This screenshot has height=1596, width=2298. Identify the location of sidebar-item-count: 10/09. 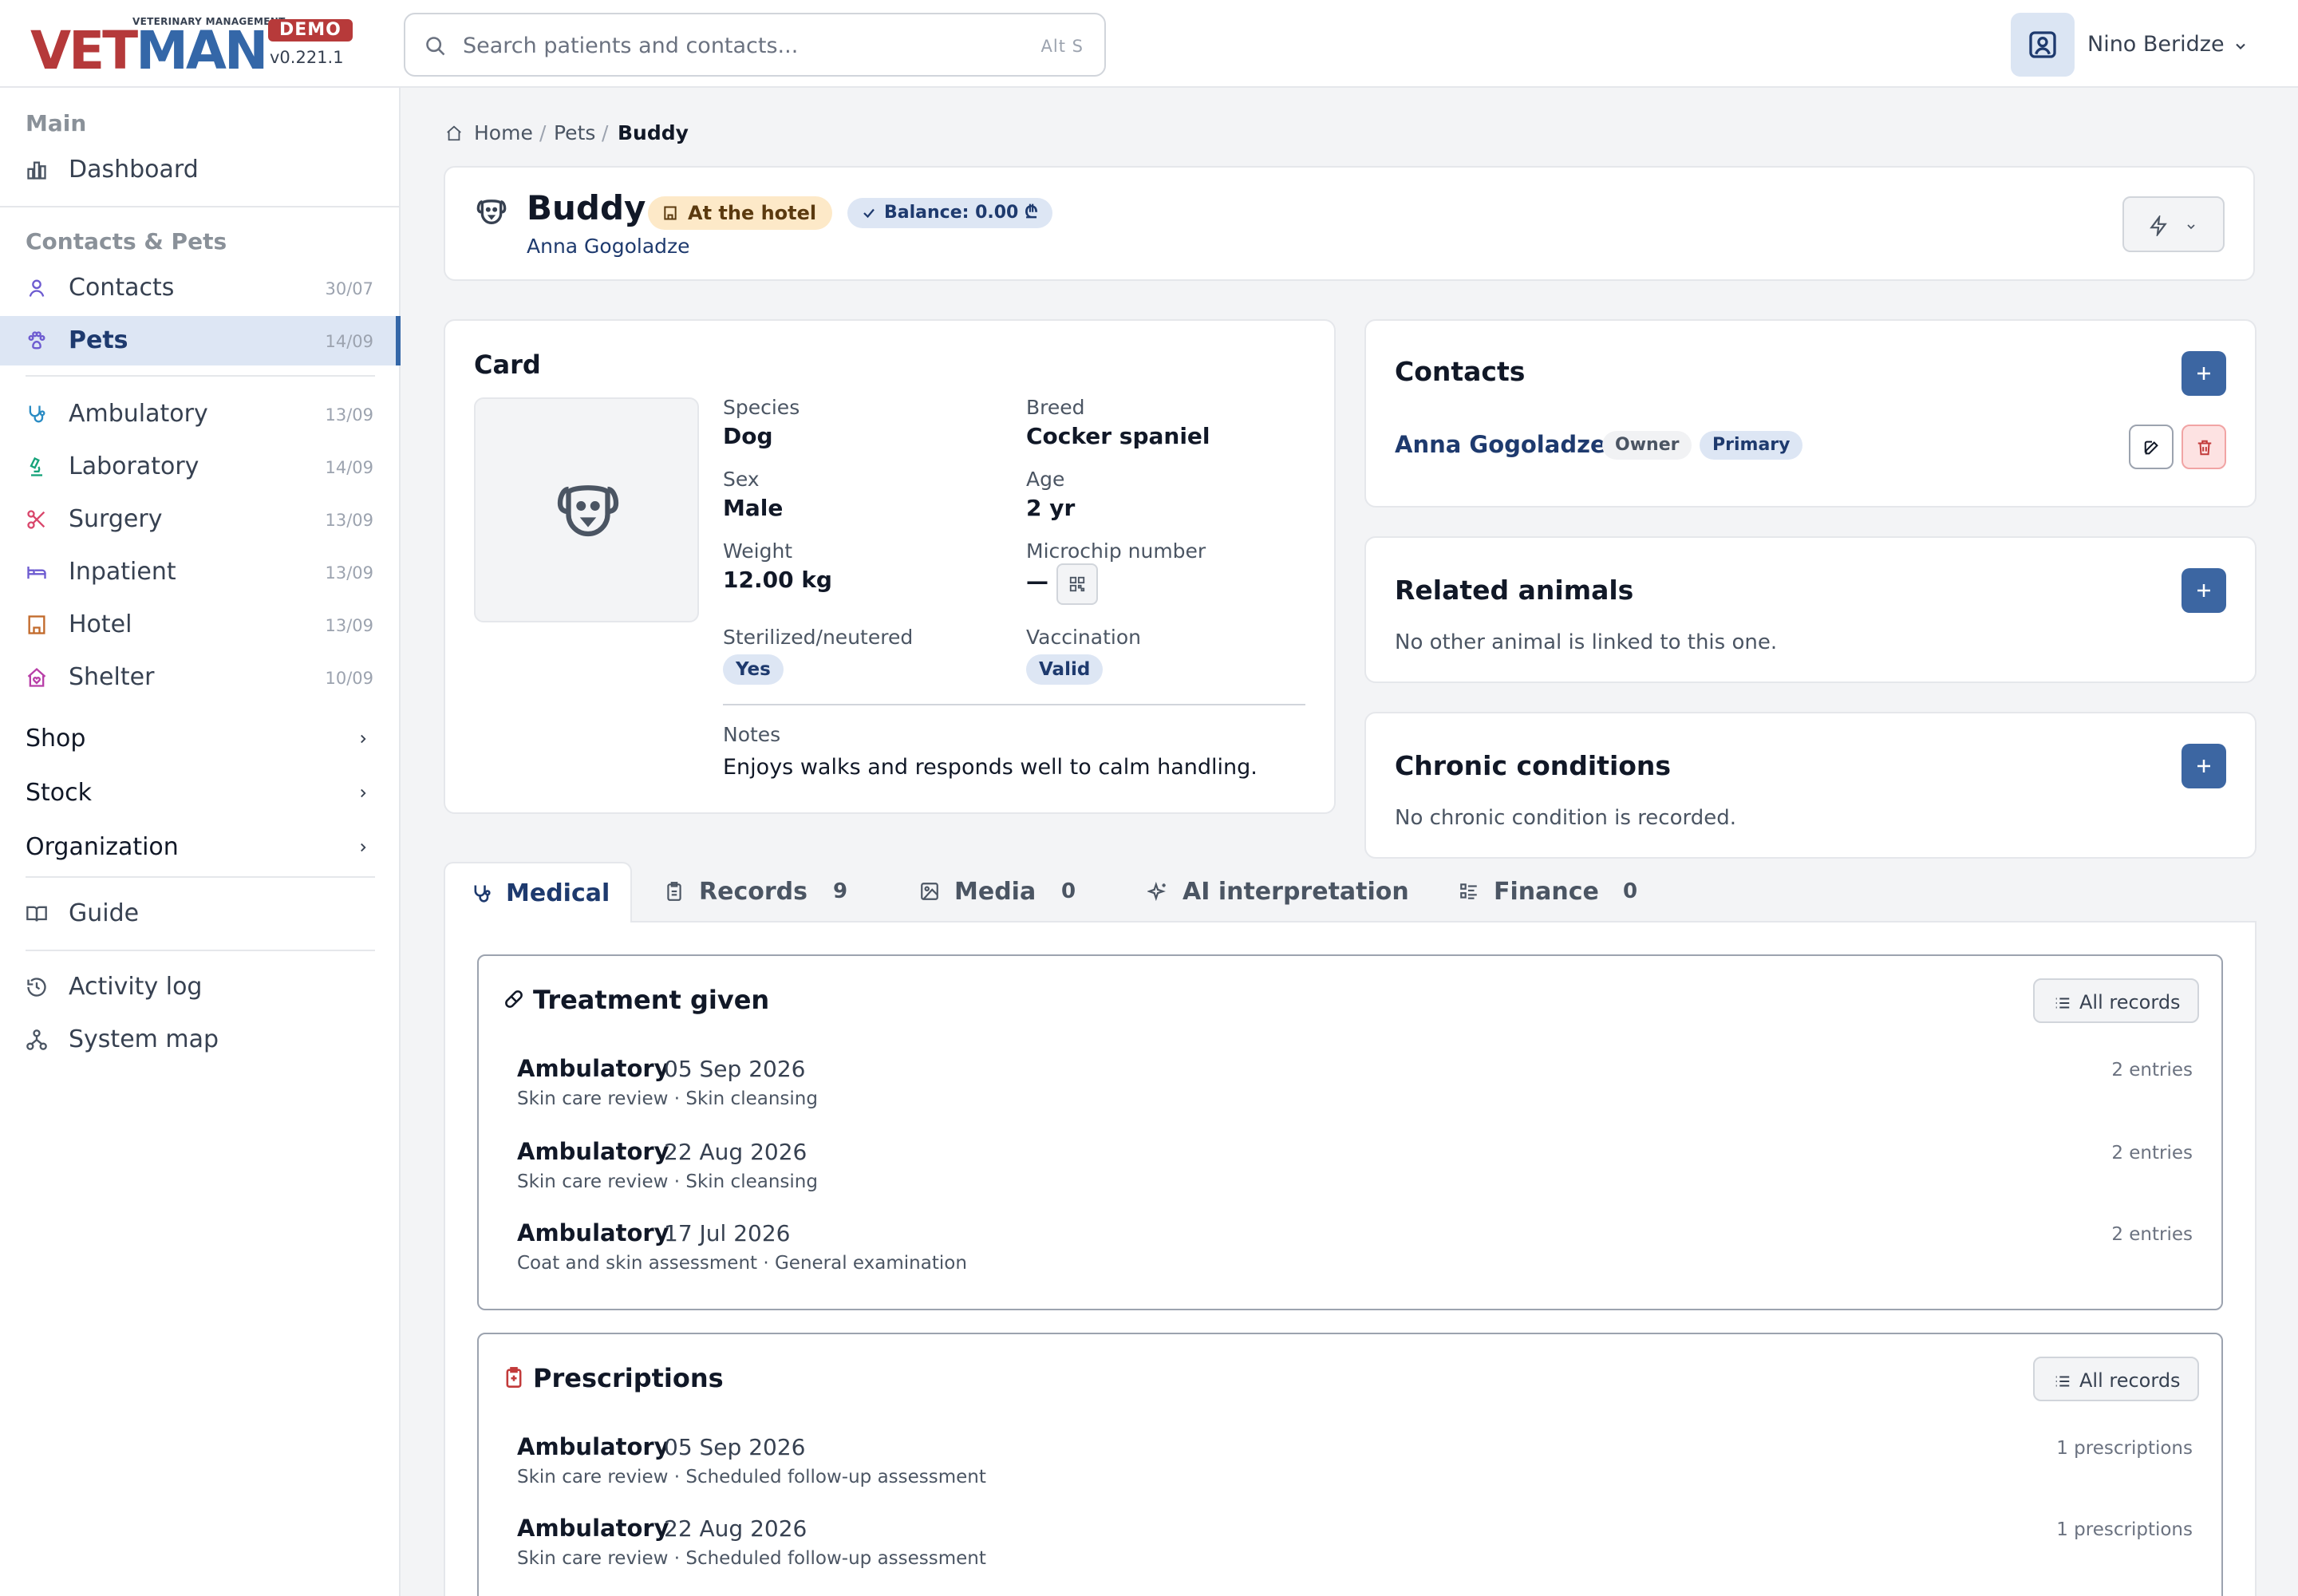
(349, 678).